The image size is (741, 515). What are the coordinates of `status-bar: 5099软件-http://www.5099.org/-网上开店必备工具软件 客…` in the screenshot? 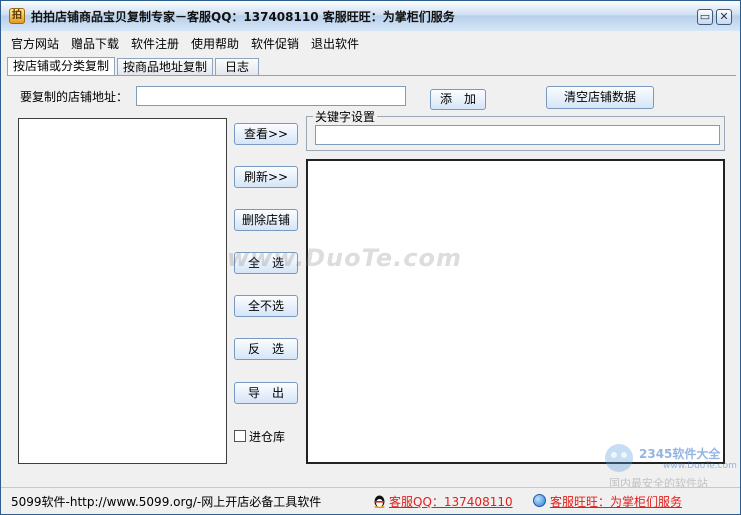 It's located at (370, 500).